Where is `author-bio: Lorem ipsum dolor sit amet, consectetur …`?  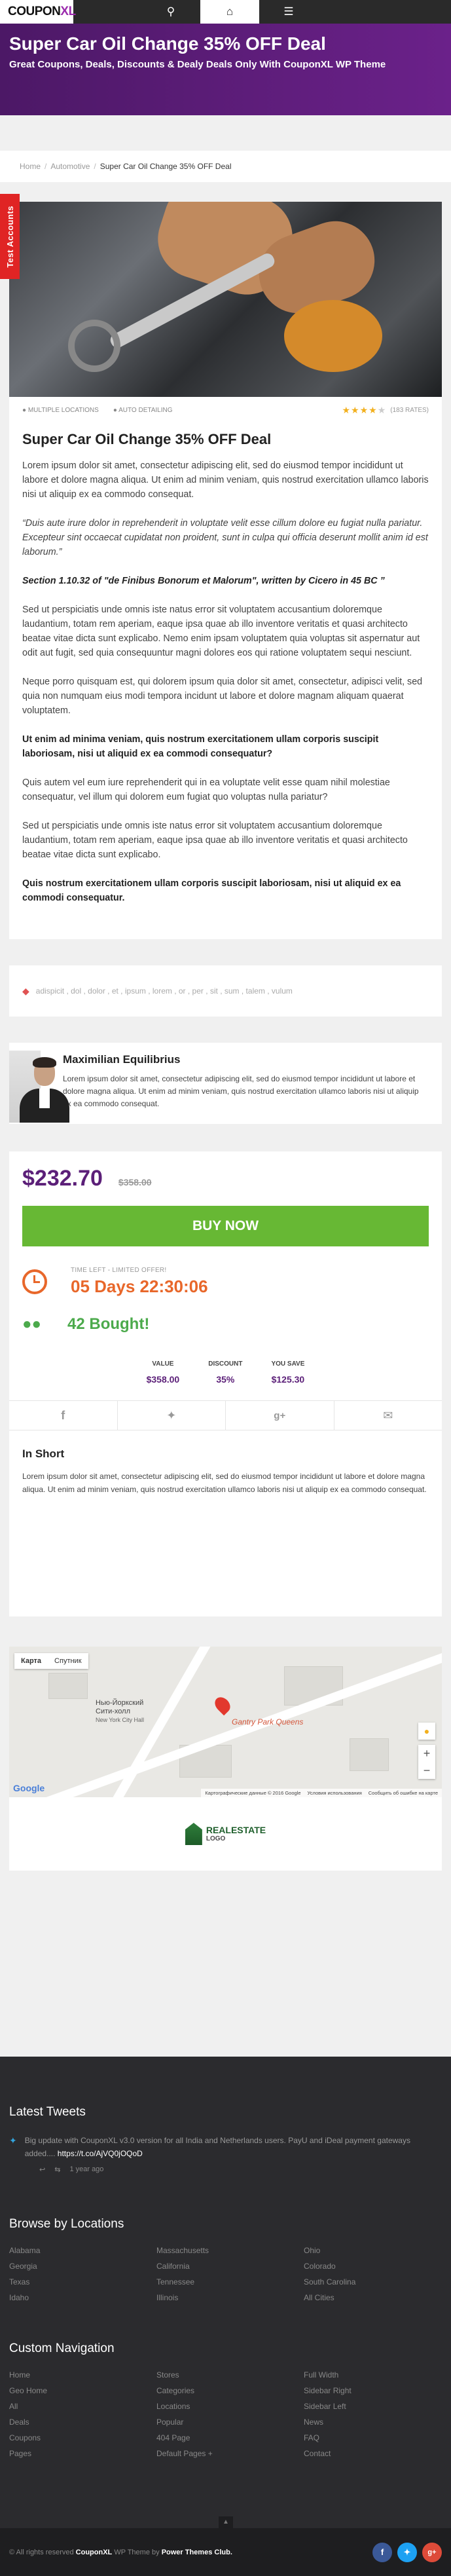
author-bio: Lorem ipsum dolor sit amet, consectetur … is located at coordinates (240, 1091).